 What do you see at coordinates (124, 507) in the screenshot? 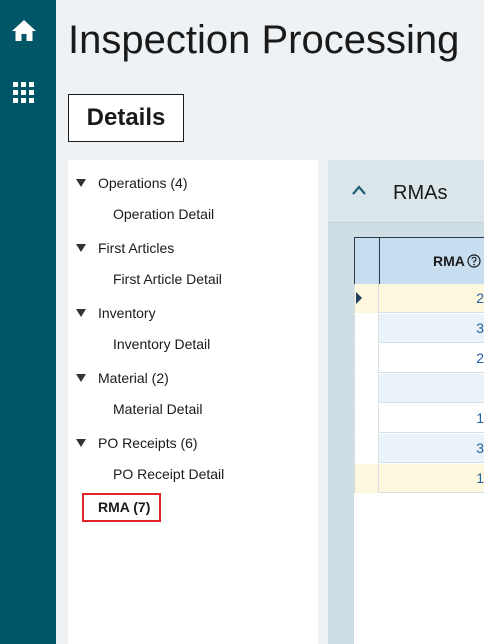
I see `tree-item-rma: RMA (7)` at bounding box center [124, 507].